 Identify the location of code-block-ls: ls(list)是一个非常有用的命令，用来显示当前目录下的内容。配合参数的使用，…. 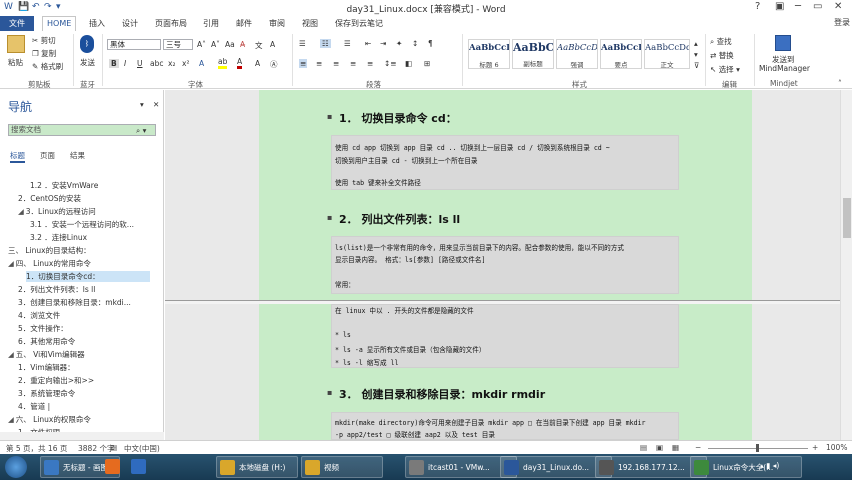
(505, 265).